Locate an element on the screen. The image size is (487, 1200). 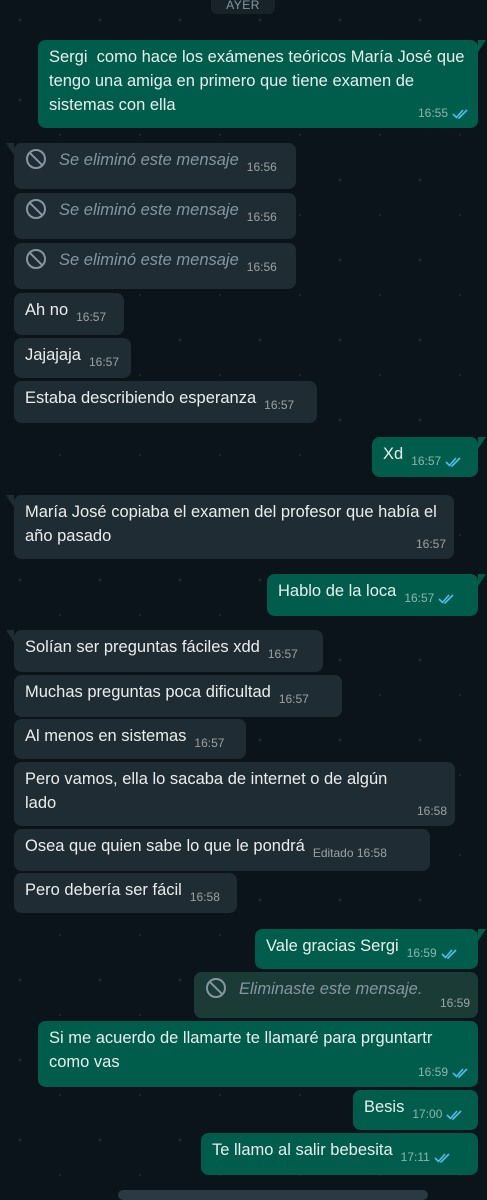
message-time: Editado 16:58 is located at coordinates (349, 853).